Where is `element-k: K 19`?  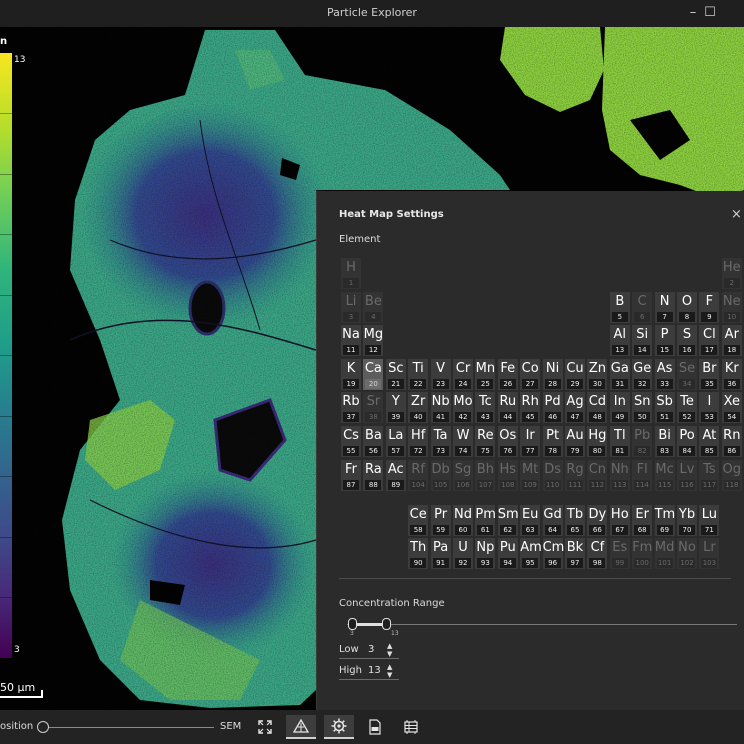
element-k: K 19 is located at coordinates (351, 374).